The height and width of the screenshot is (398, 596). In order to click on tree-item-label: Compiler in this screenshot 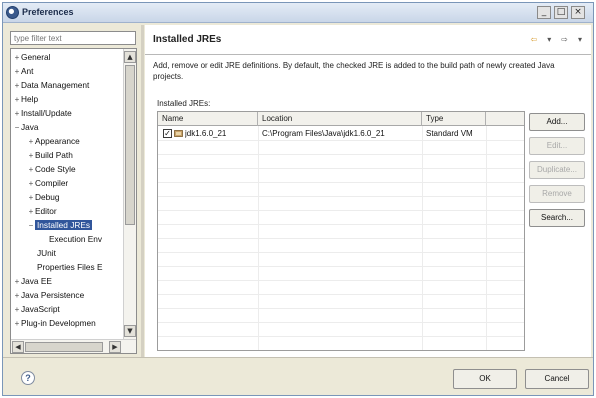, I will do `click(52, 183)`.